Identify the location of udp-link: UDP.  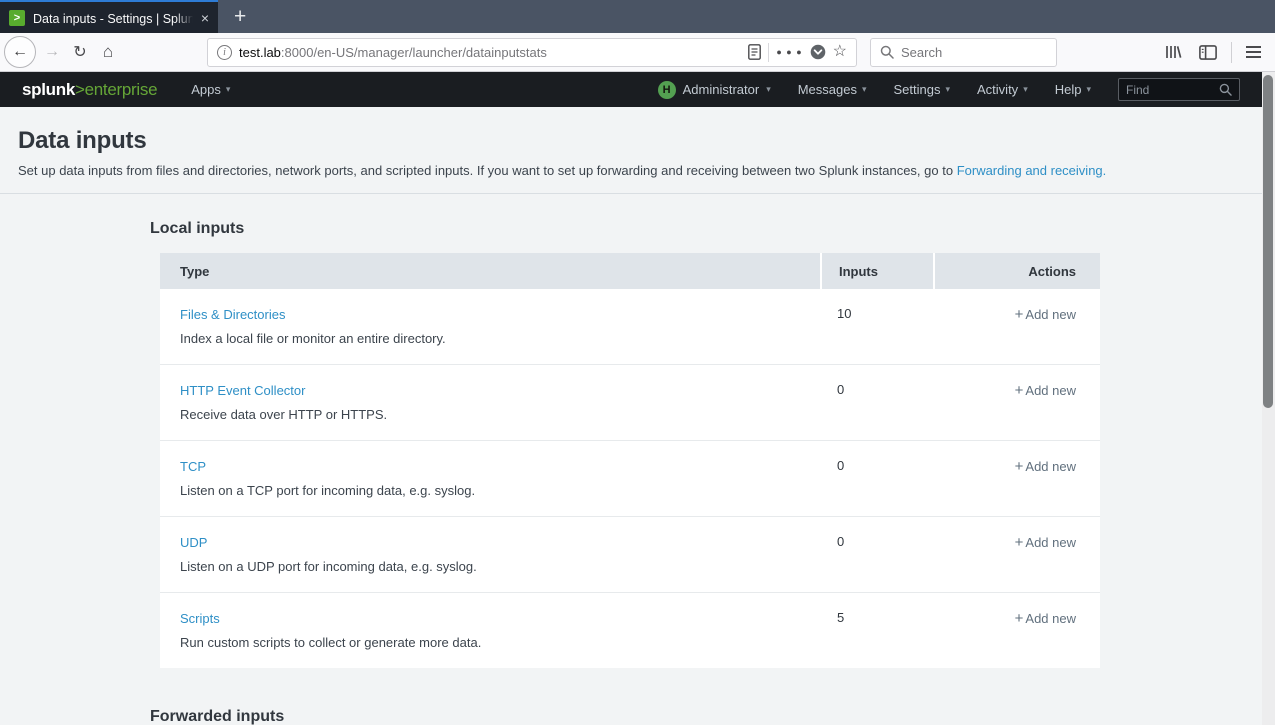
(193, 542).